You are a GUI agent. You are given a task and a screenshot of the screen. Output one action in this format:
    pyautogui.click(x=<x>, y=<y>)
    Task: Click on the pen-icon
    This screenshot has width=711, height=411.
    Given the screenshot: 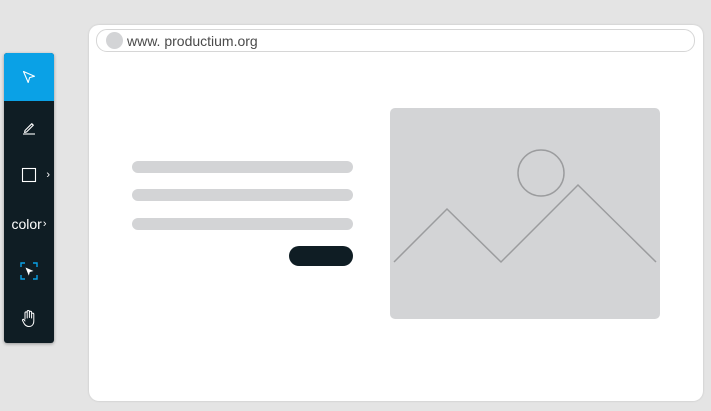 What is the action you would take?
    pyautogui.click(x=29, y=129)
    